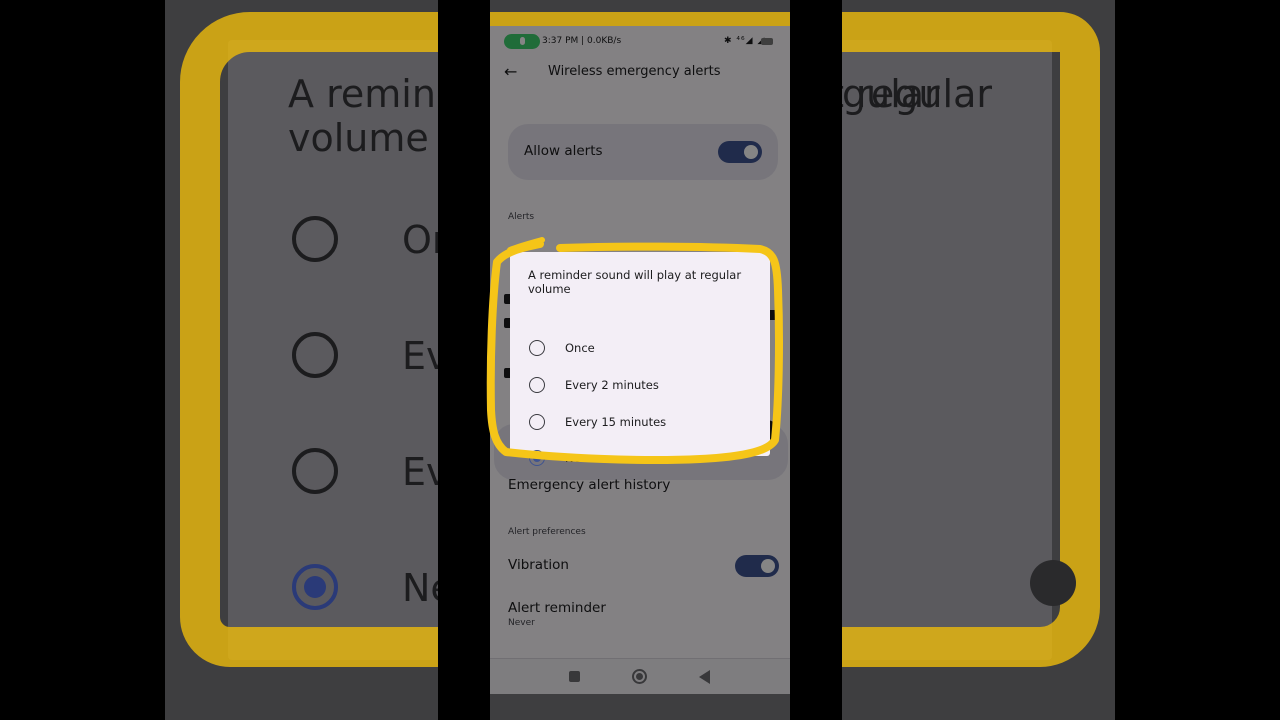  What do you see at coordinates (616, 422) in the screenshot?
I see `option-label: Every 15 minutes` at bounding box center [616, 422].